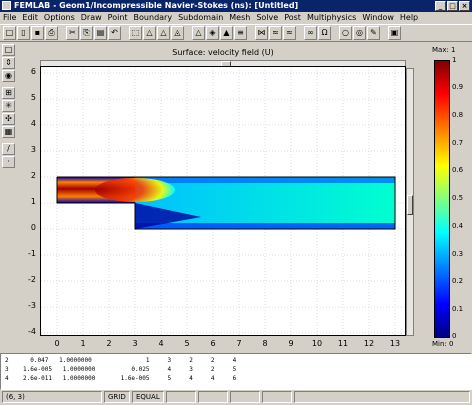  I want to click on menu-window: Window, so click(378, 18).